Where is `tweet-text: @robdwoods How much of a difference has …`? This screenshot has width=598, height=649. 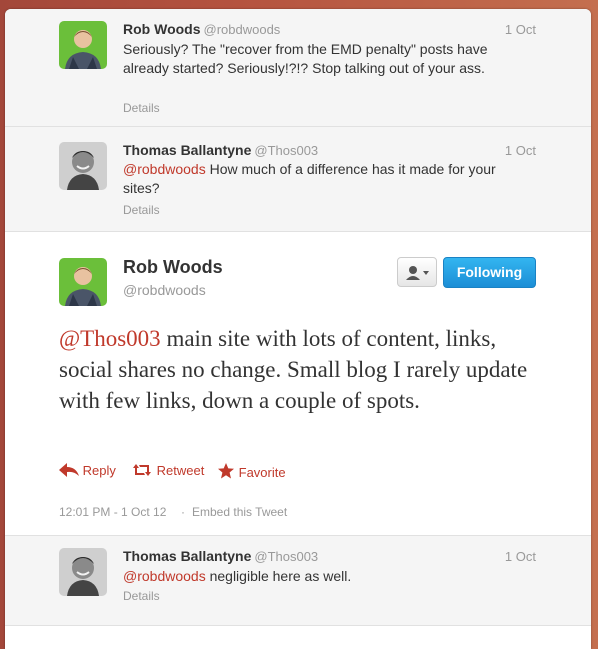
tweet-text: @robdwoods How much of a difference has … is located at coordinates (309, 178).